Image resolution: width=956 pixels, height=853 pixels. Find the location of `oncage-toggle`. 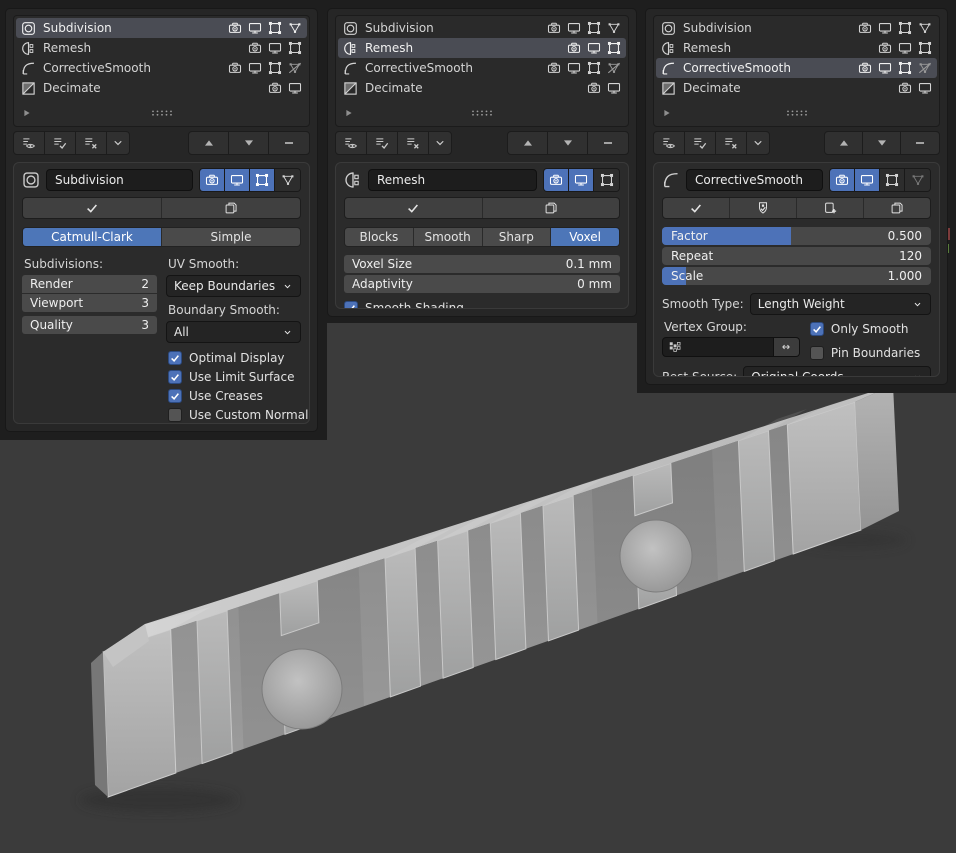

oncage-toggle is located at coordinates (917, 180).